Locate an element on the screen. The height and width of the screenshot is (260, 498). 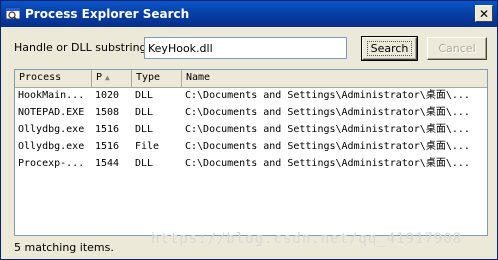
cancel-button: Cancel is located at coordinates (457, 48).